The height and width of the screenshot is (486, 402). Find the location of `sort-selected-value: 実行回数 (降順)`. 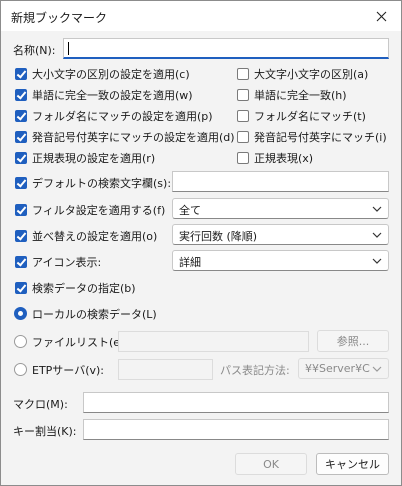

sort-selected-value: 実行回数 (降順) is located at coordinates (218, 236).